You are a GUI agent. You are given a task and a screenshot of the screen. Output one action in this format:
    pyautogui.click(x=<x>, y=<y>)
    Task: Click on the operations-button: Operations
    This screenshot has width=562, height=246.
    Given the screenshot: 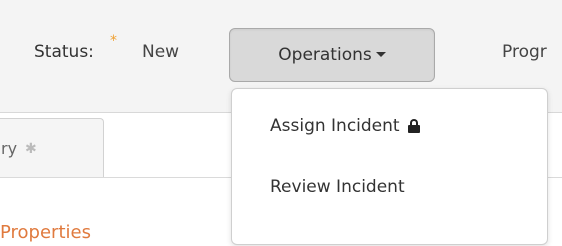 What is the action you would take?
    pyautogui.click(x=332, y=55)
    